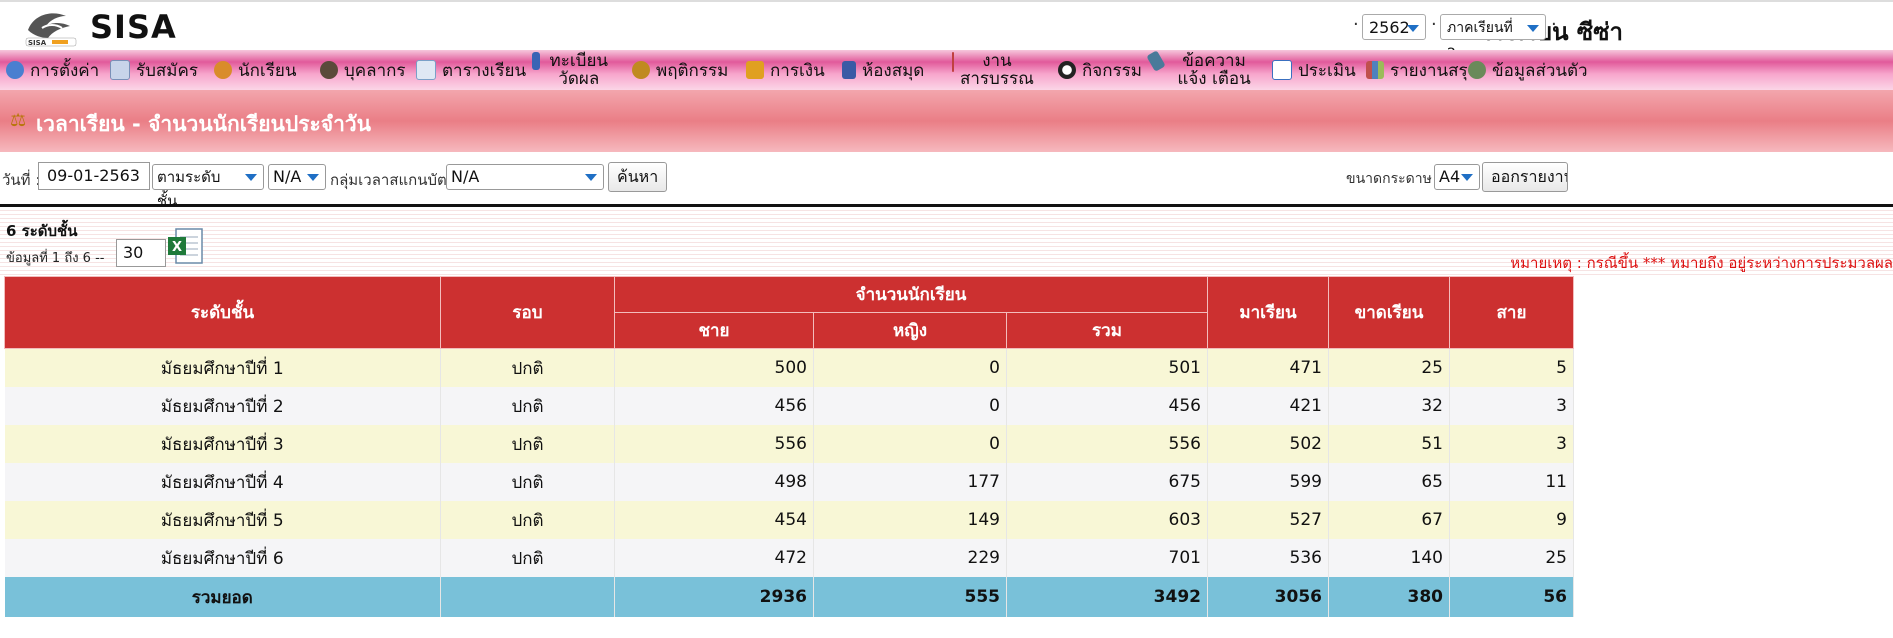  I want to click on per-page-input: 30, so click(141, 253).